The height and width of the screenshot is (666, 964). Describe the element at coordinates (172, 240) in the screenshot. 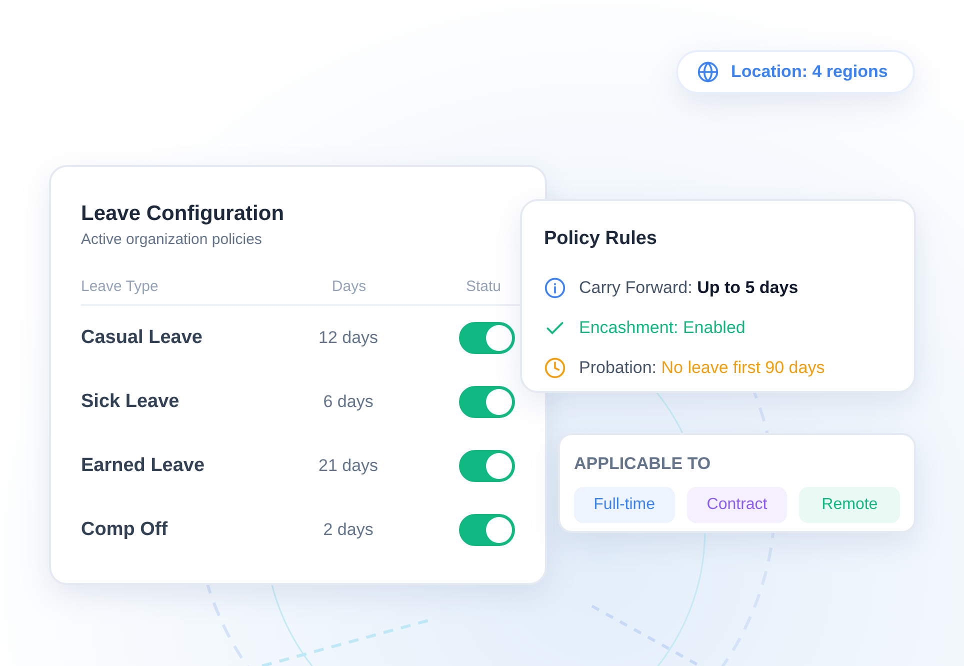

I see `card-subtitle: Active organization policies` at that location.